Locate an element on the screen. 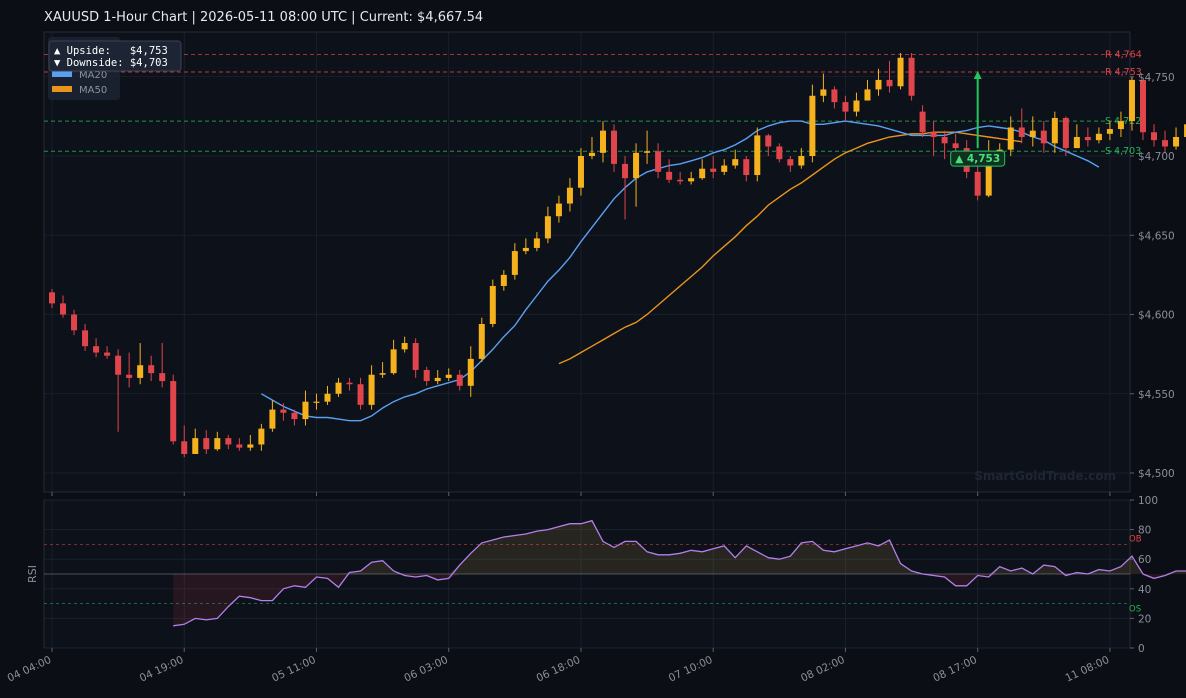  rsi-tick-label: 100 is located at coordinates (1148, 501).